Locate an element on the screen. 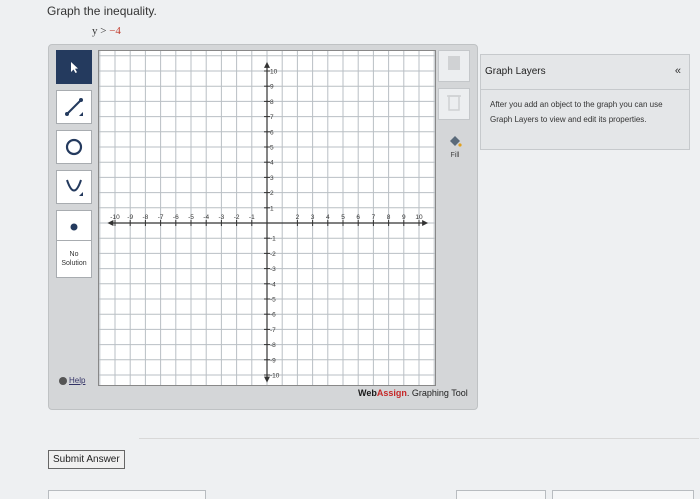  y-tick-label: 3 is located at coordinates (272, 178).